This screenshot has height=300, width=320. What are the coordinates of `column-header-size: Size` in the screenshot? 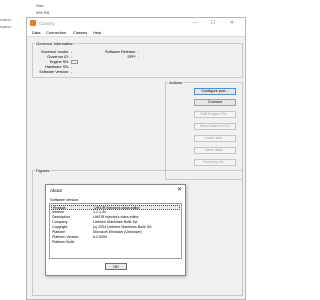 It's located at (40, 5).